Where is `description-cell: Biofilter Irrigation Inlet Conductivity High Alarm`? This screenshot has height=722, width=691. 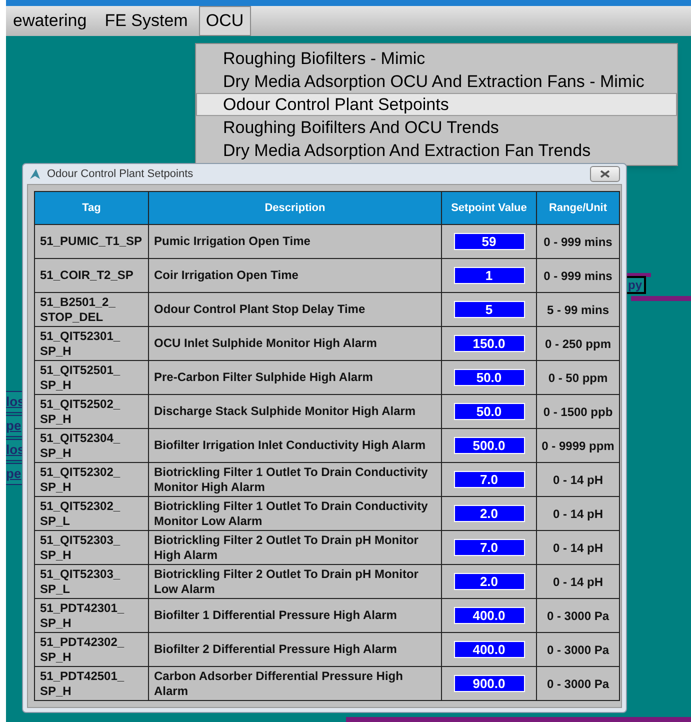
description-cell: Biofilter Irrigation Inlet Conductivity High Alarm is located at coordinates (295, 445).